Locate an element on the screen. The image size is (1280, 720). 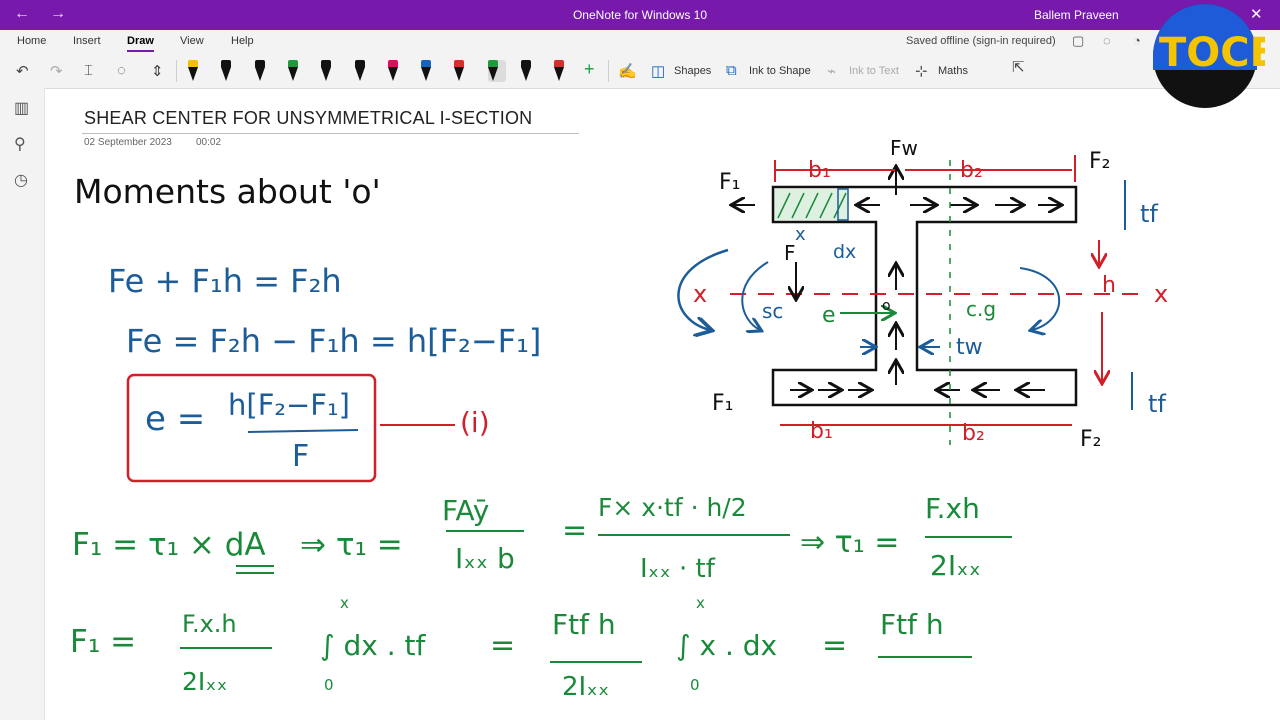
equation-5b-denominator: 2Iₓₓ is located at coordinates (585, 687).